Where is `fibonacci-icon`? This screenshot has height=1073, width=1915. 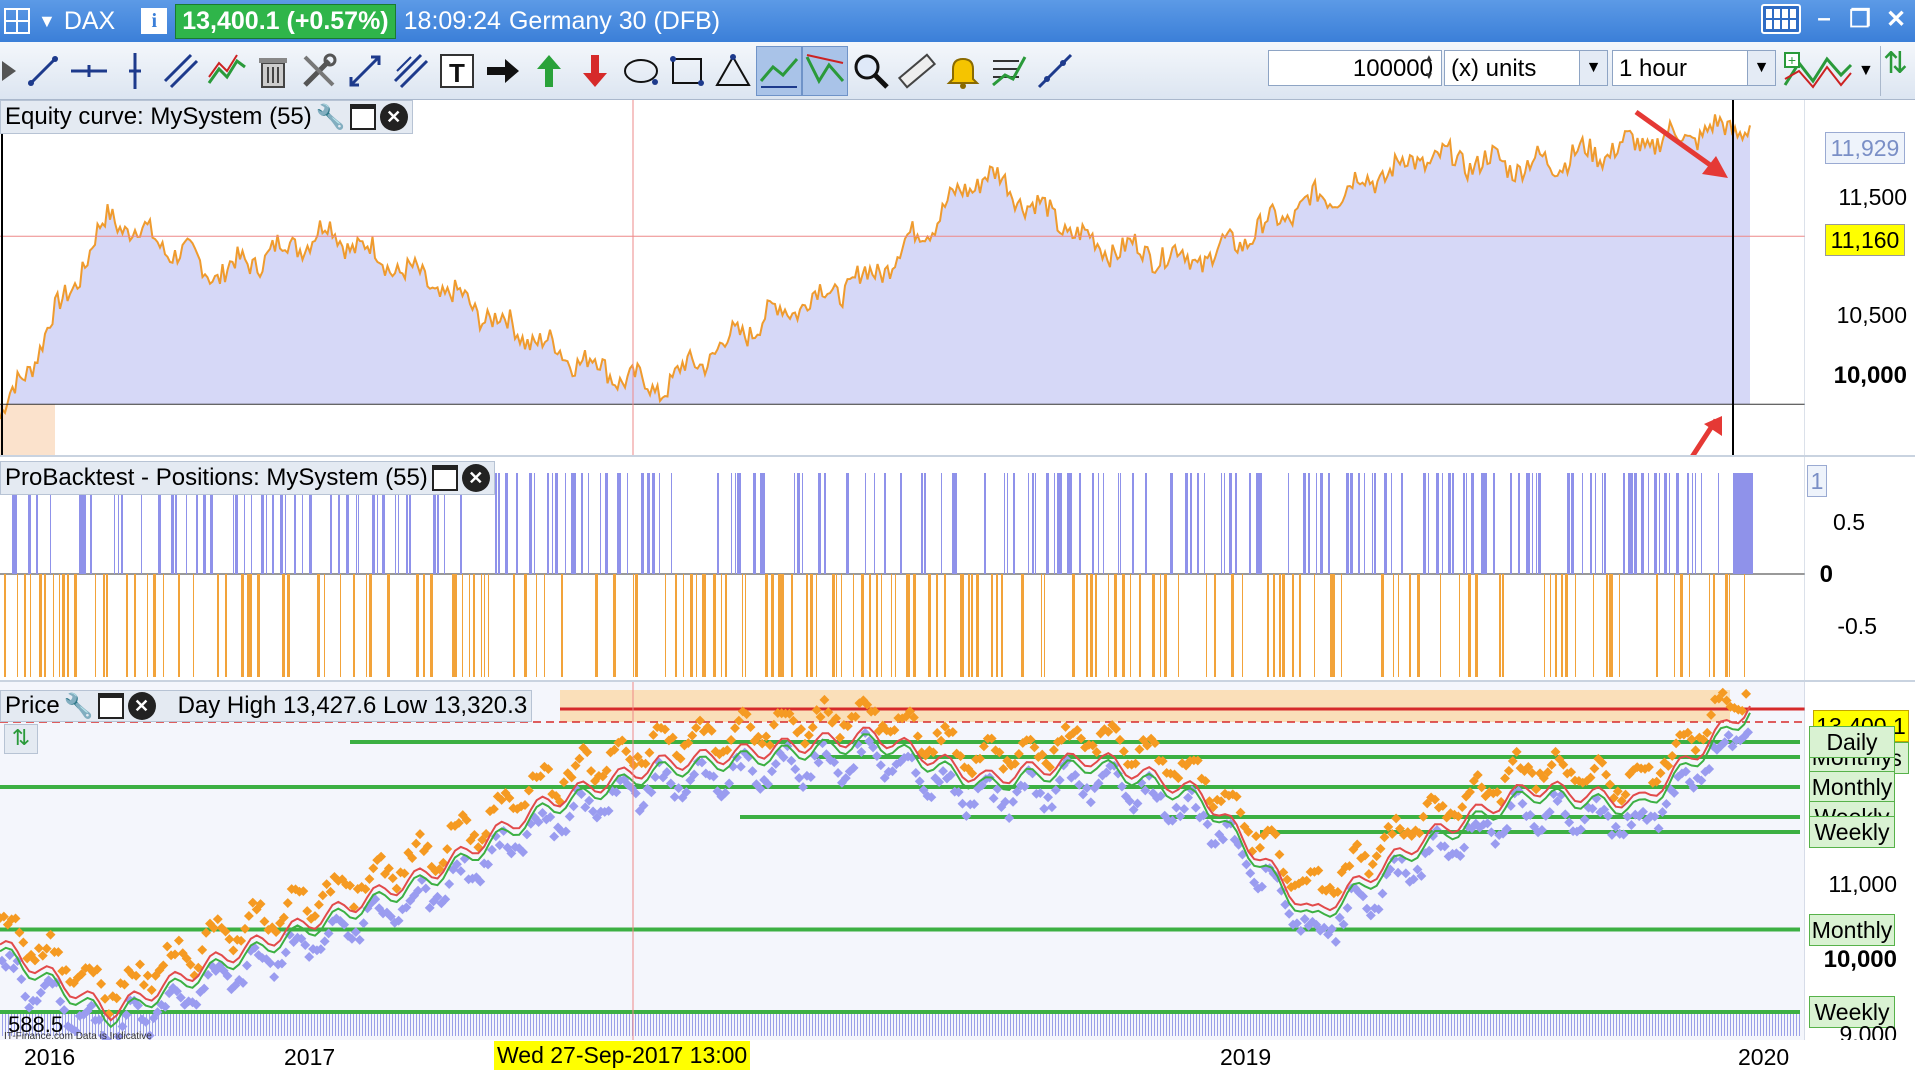
fibonacci-icon is located at coordinates (411, 71).